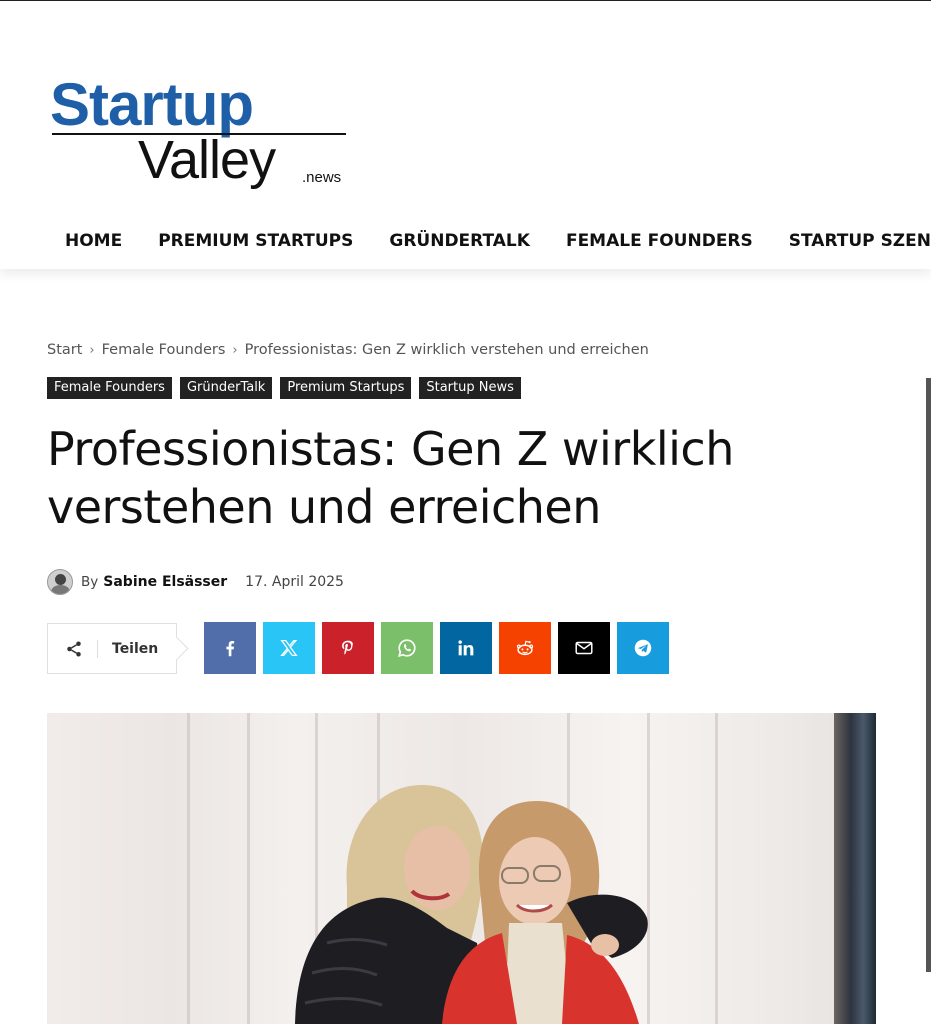  Describe the element at coordinates (90, 582) in the screenshot. I see `author-by-label: By` at that location.